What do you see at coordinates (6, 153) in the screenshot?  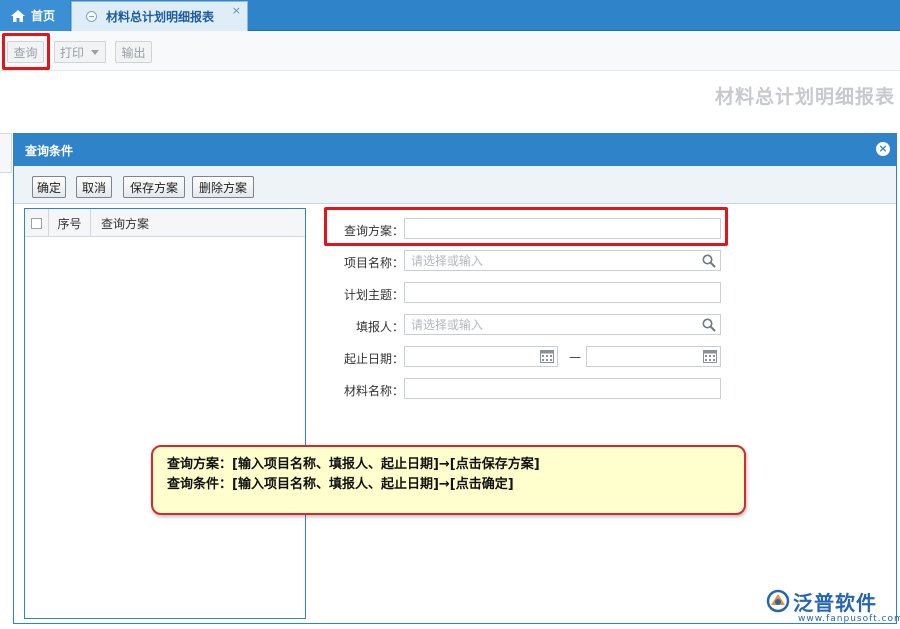 I see `background-grid-edge` at bounding box center [6, 153].